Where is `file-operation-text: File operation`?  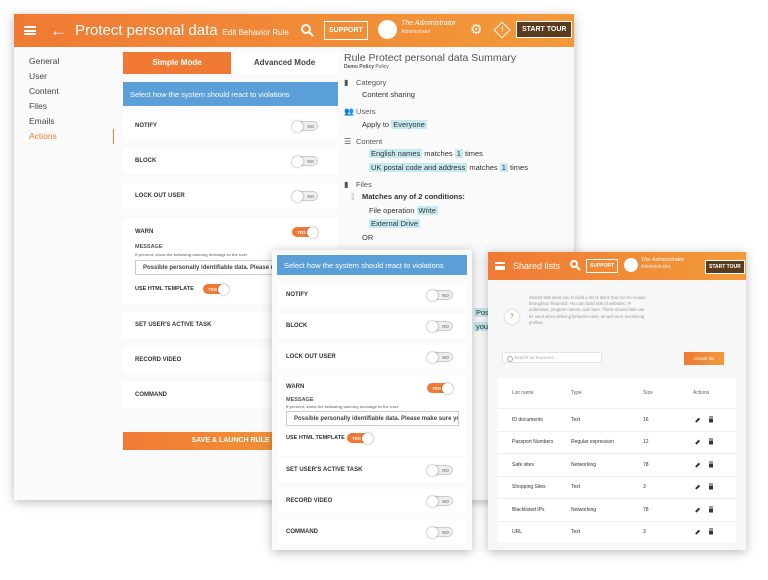
file-operation-text: File operation is located at coordinates (392, 210).